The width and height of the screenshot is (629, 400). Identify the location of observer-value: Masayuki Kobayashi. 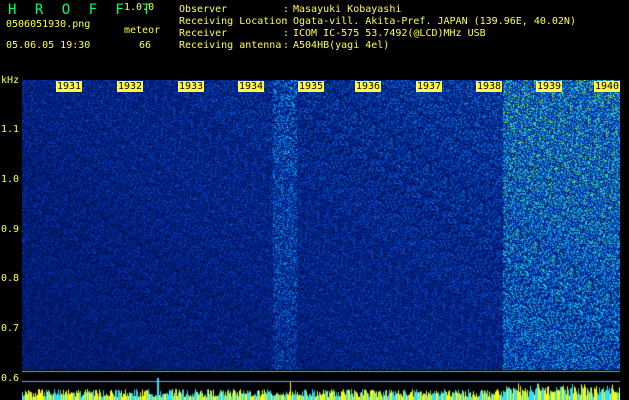
(347, 9).